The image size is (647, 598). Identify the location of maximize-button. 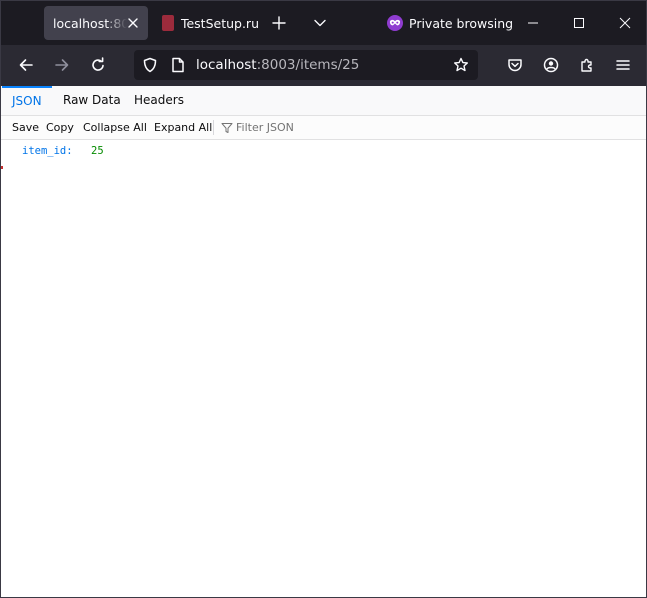
(579, 23).